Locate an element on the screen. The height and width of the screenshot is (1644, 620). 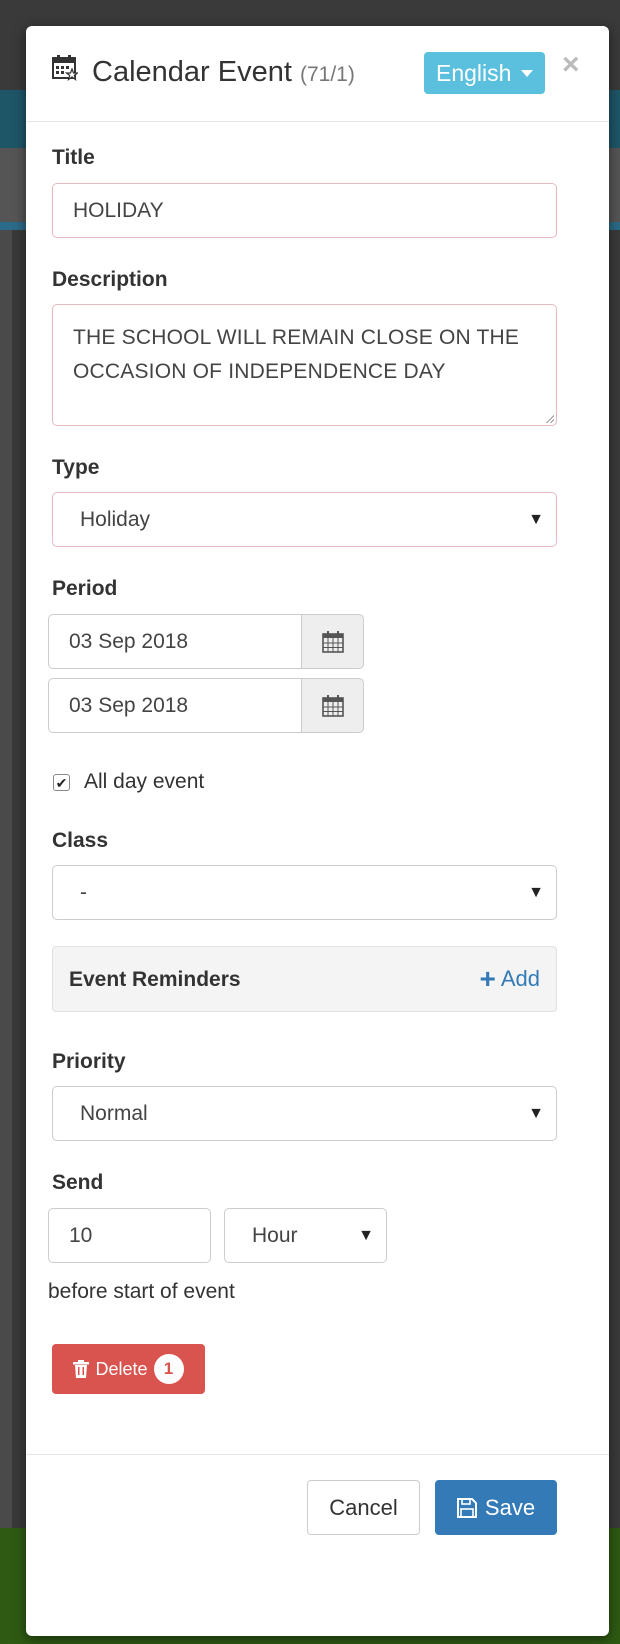
send-label: Send is located at coordinates (78, 1182).